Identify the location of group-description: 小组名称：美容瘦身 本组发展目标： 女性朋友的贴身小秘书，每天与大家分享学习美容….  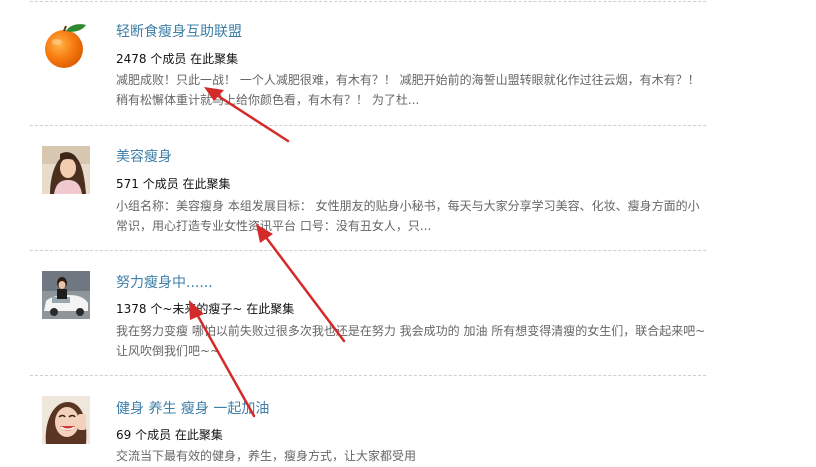
(408, 216).